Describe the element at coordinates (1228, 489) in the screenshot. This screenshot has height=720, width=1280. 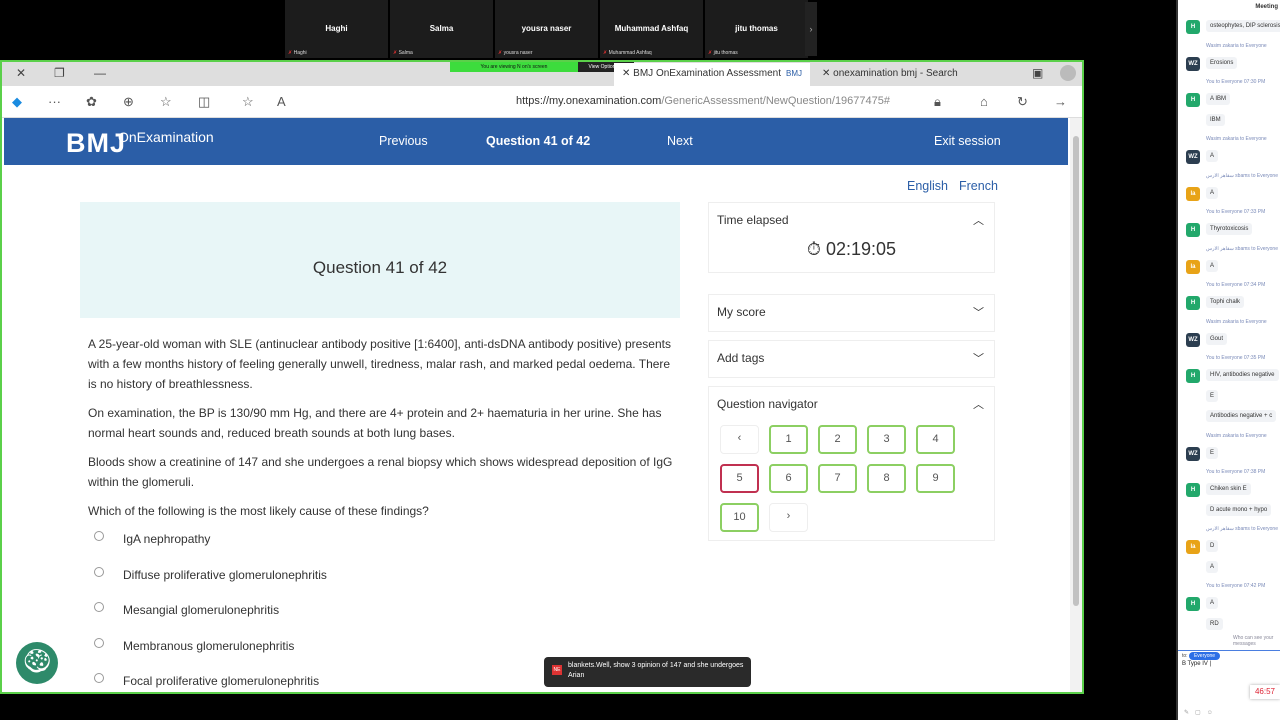
I see `message-bubble: Chiken skin E` at that location.